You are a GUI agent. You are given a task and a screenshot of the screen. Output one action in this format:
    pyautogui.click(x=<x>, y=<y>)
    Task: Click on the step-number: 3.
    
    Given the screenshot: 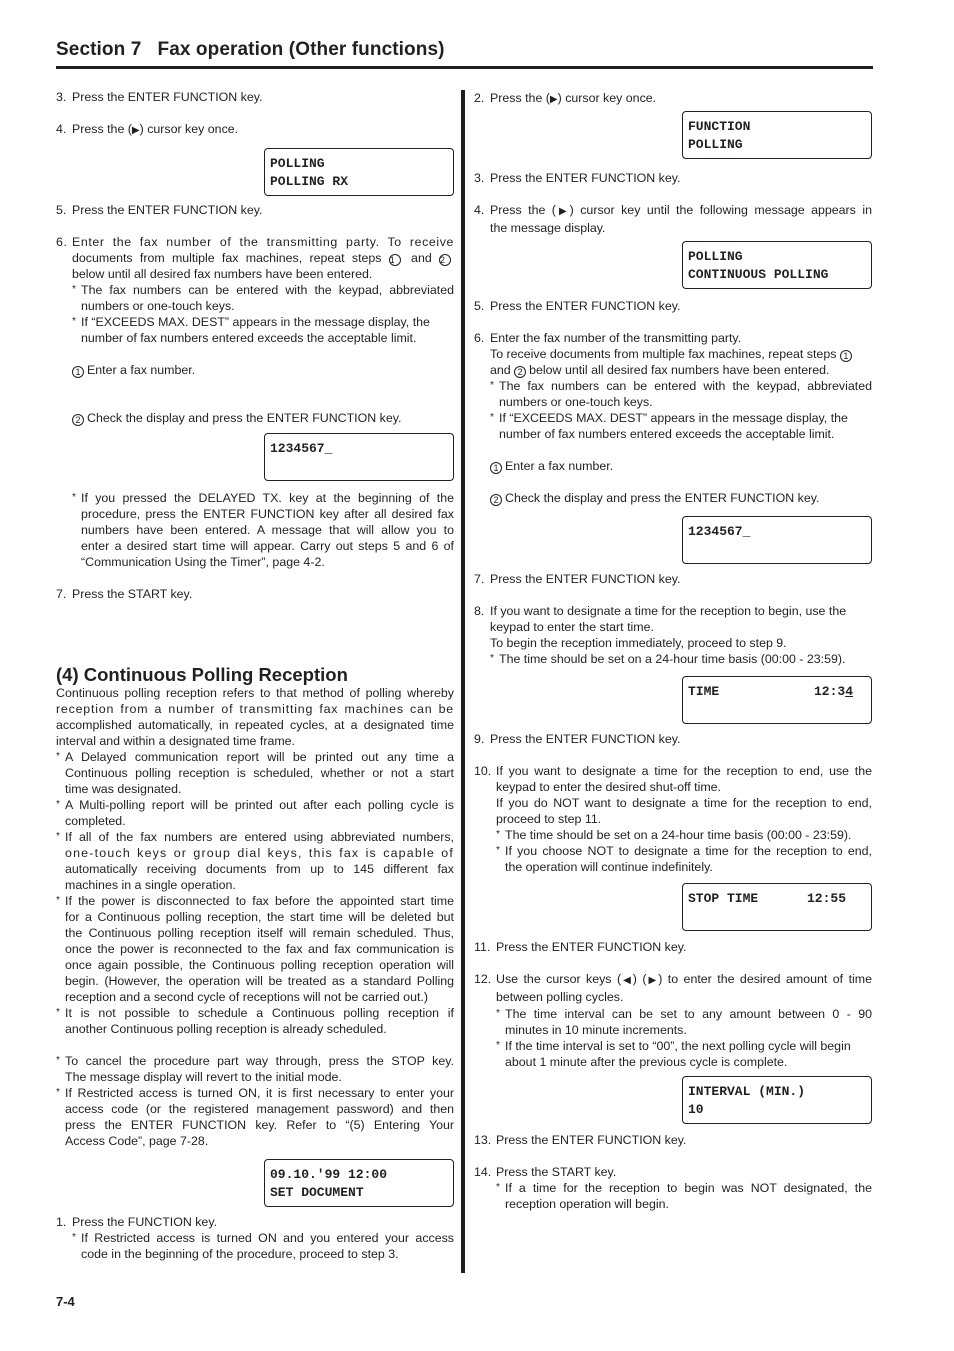 What is the action you would take?
    pyautogui.click(x=479, y=178)
    